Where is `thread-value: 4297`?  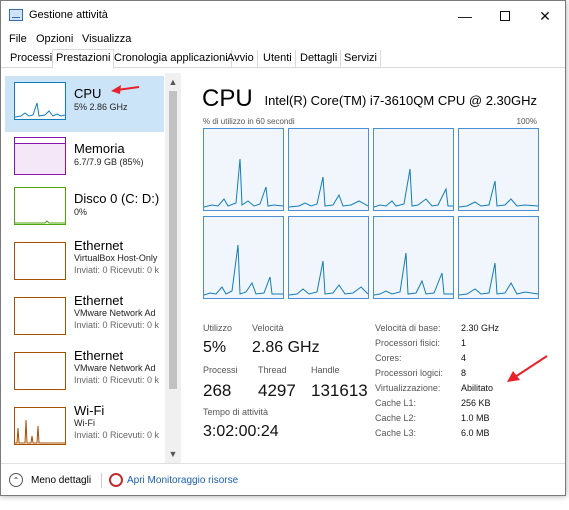
thread-value: 4297 is located at coordinates (277, 390).